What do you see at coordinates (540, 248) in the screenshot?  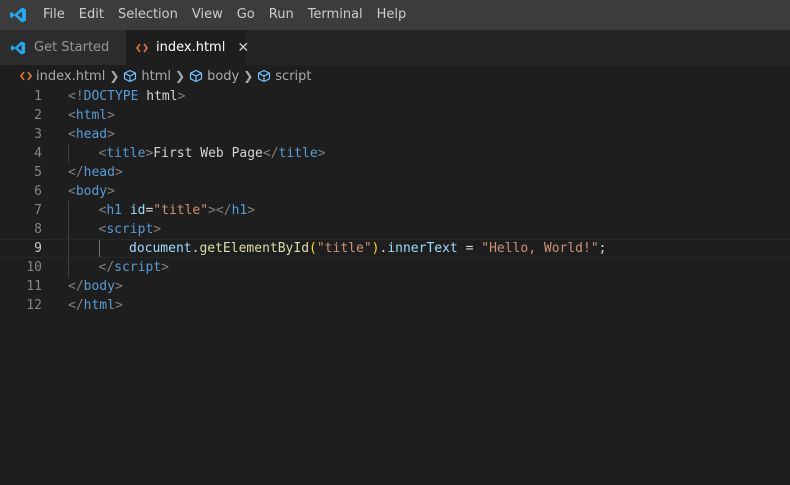 I see `code-token: "Hello, World!"` at bounding box center [540, 248].